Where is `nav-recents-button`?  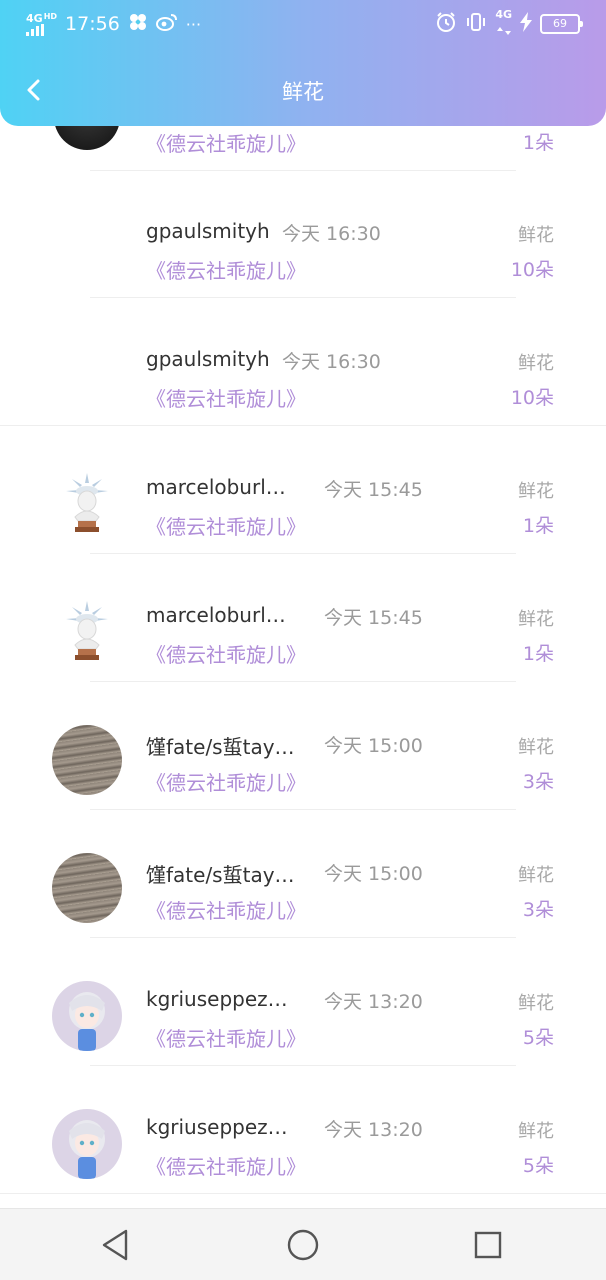
nav-recents-button is located at coordinates (488, 1245).